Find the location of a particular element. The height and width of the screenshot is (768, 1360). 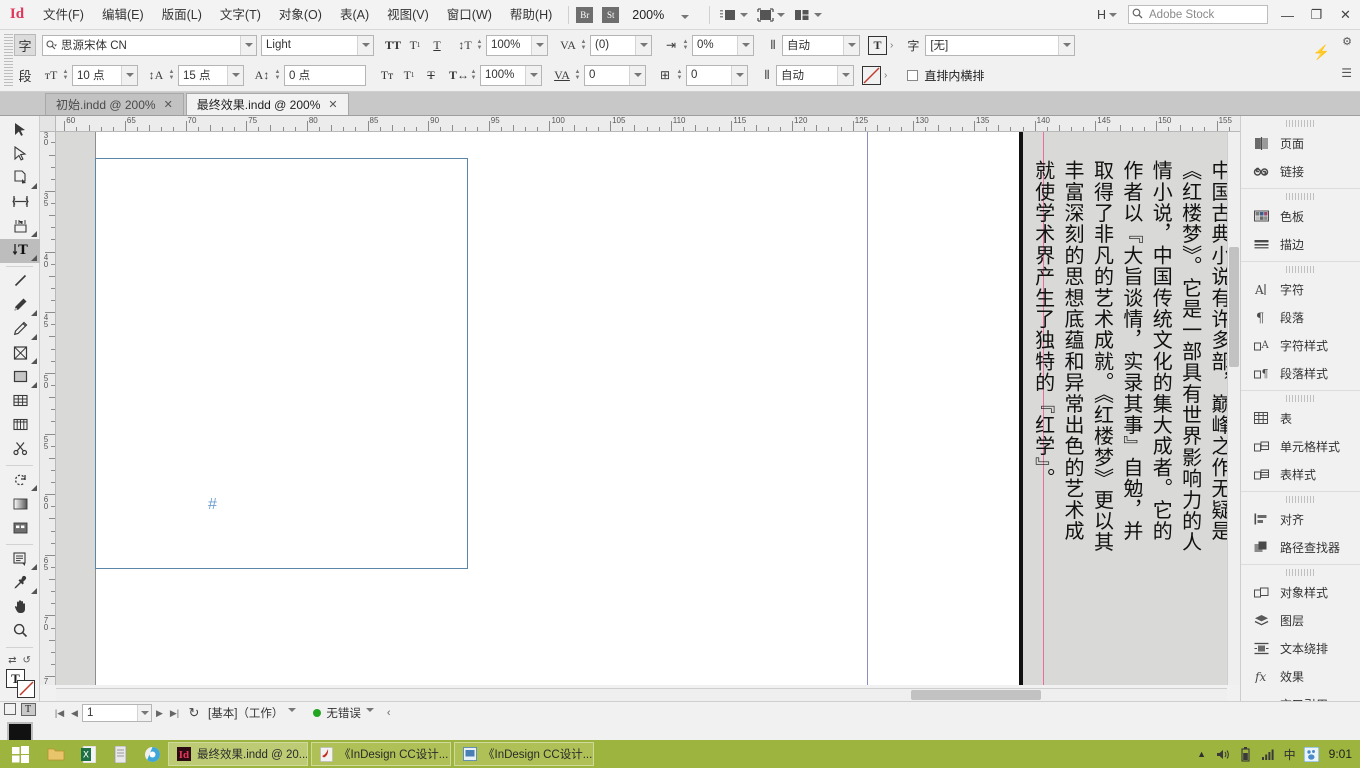

gradient-feather-tool is located at coordinates (20, 529).